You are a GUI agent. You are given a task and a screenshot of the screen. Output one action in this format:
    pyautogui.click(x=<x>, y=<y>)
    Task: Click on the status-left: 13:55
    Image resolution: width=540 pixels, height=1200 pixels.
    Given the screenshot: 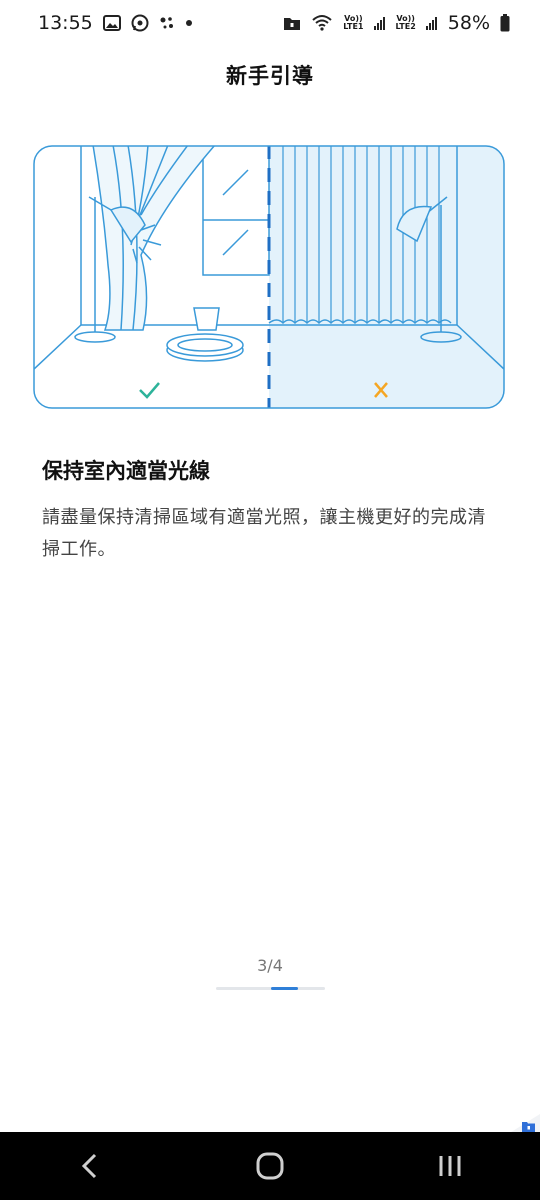 What is the action you would take?
    pyautogui.click(x=115, y=23)
    